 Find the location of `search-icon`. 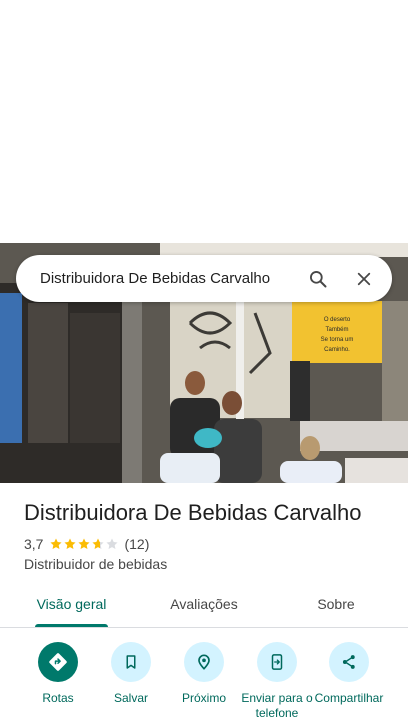

search-icon is located at coordinates (318, 278).